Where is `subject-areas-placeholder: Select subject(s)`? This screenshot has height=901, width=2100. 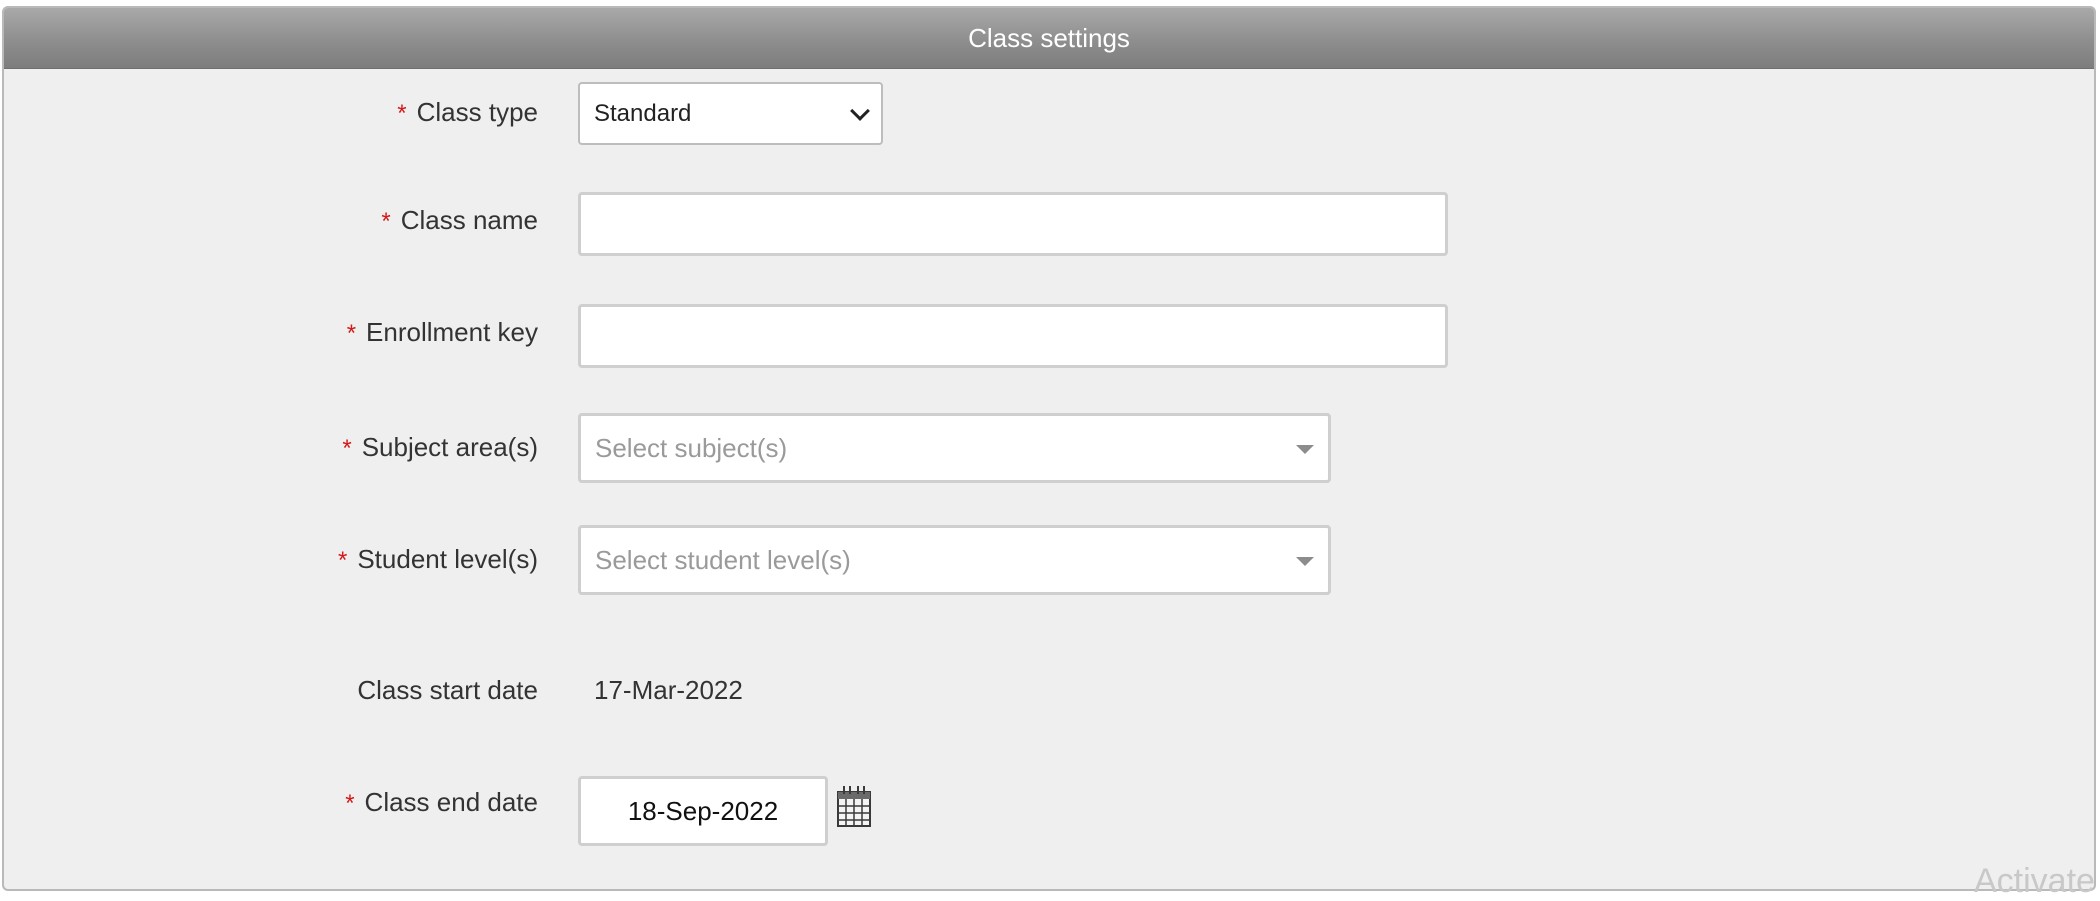
subject-areas-placeholder: Select subject(s) is located at coordinates (691, 447).